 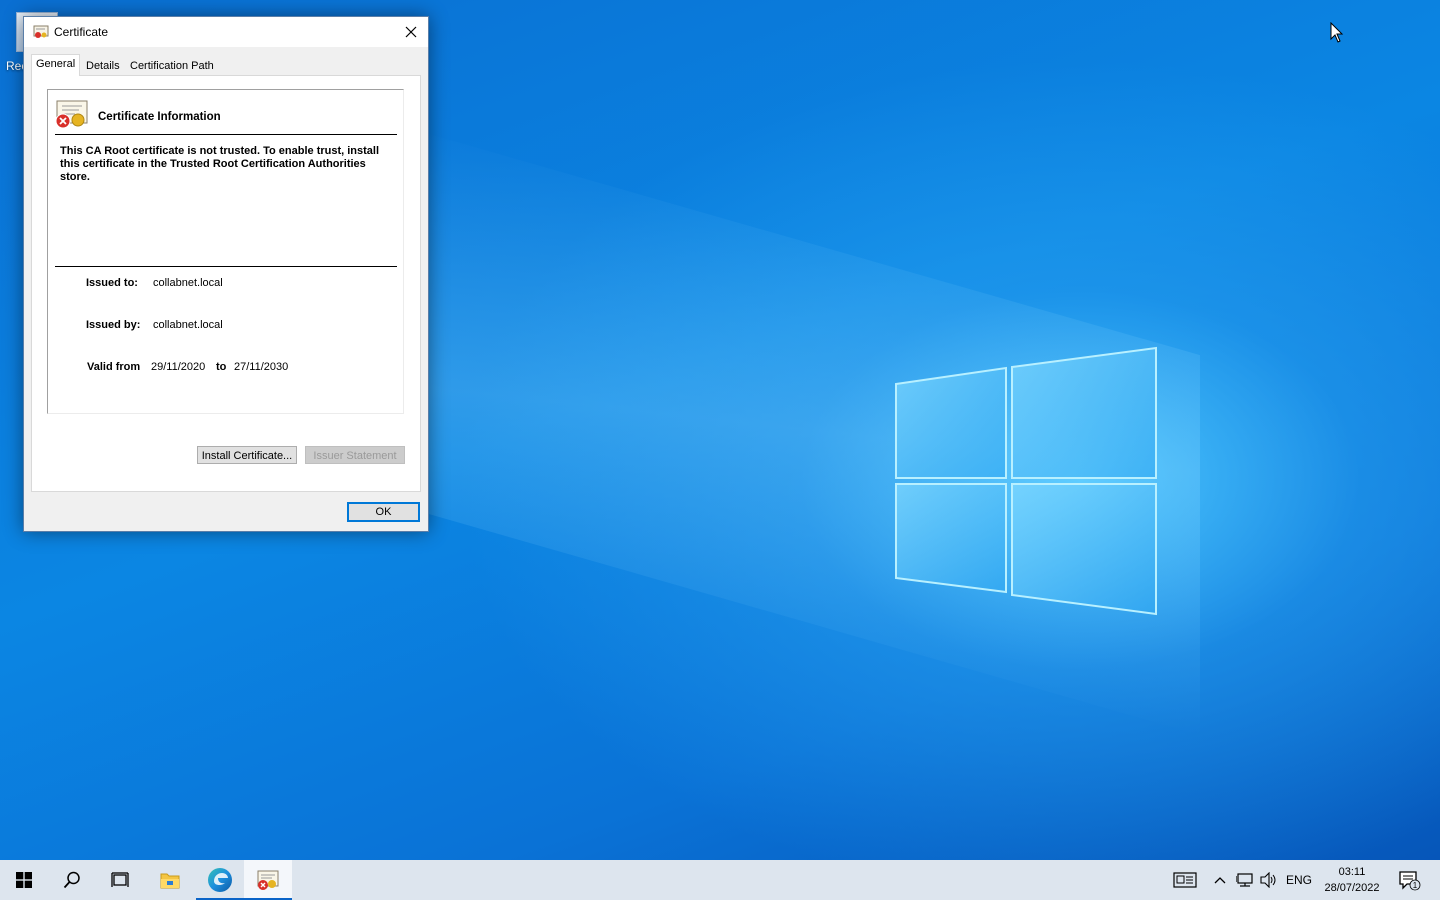 What do you see at coordinates (1026, 481) in the screenshot?
I see `windows-logo` at bounding box center [1026, 481].